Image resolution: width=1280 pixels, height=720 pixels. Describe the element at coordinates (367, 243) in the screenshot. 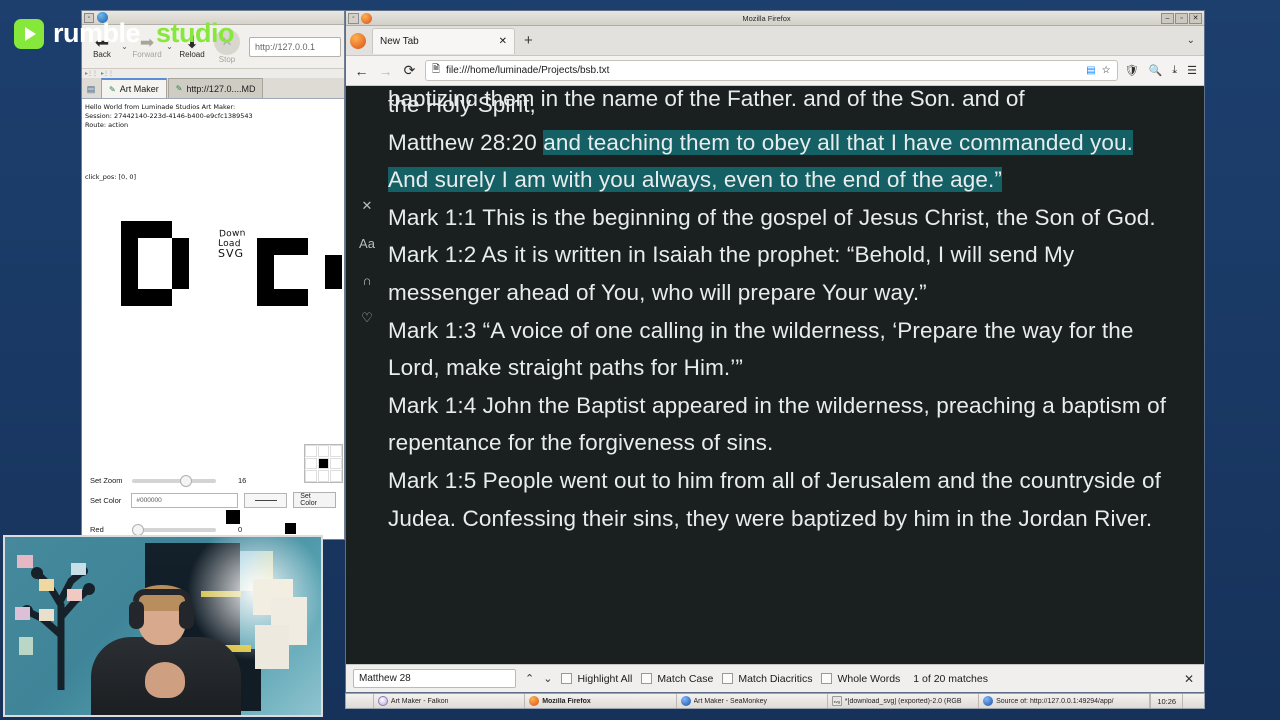

I see `font-size-icon: Aa` at that location.